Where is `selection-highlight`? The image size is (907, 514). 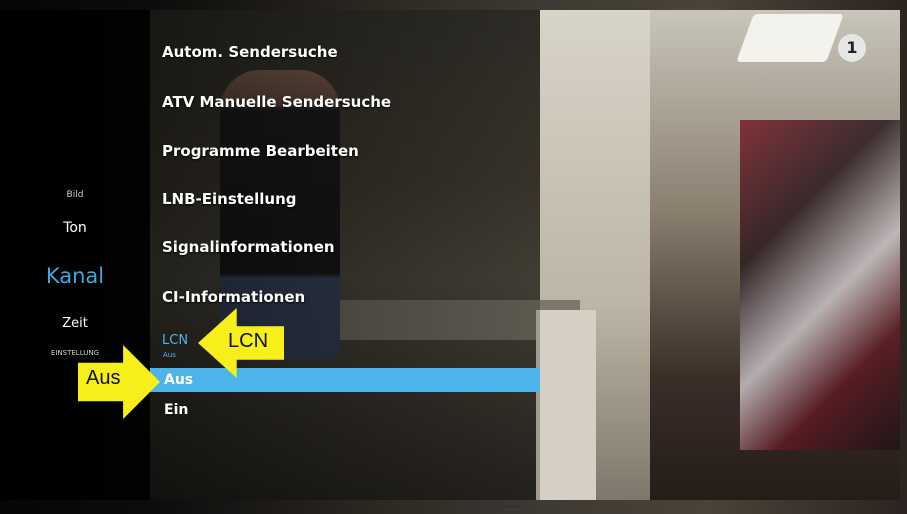 selection-highlight is located at coordinates (345, 380).